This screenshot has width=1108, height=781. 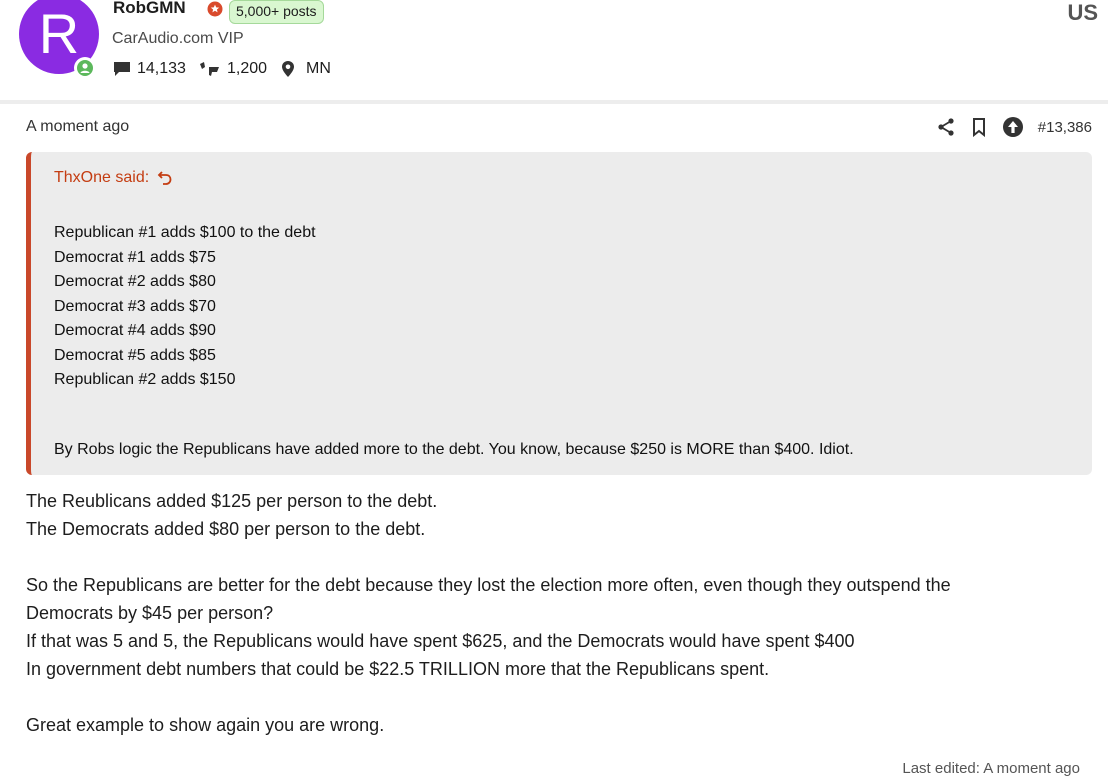 What do you see at coordinates (122, 69) in the screenshot?
I see `message-icon` at bounding box center [122, 69].